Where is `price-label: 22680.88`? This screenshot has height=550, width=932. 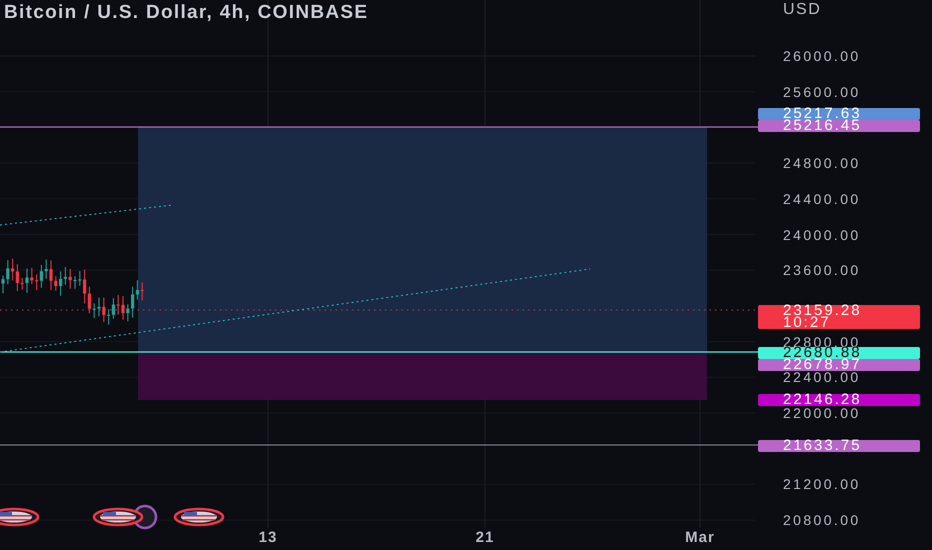
price-label: 22680.88 is located at coordinates (839, 353).